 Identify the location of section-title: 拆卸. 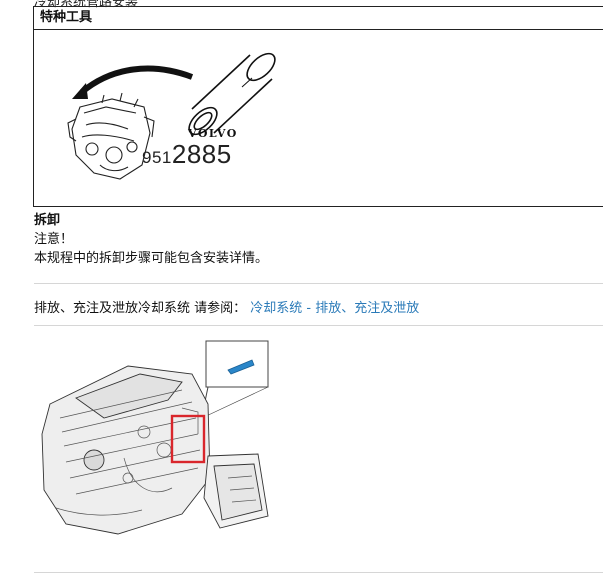
(47, 220).